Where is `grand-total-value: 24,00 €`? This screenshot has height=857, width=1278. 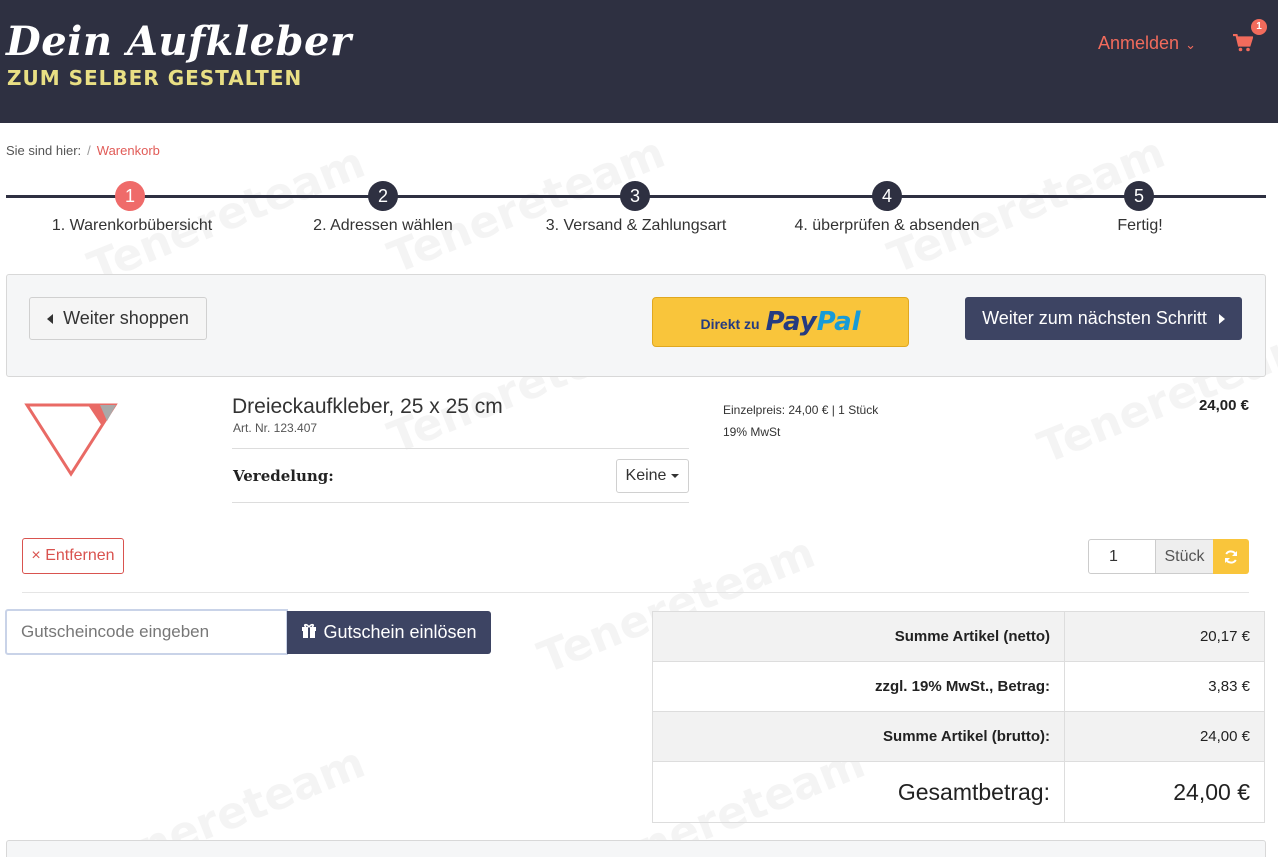
grand-total-value: 24,00 € is located at coordinates (1164, 792).